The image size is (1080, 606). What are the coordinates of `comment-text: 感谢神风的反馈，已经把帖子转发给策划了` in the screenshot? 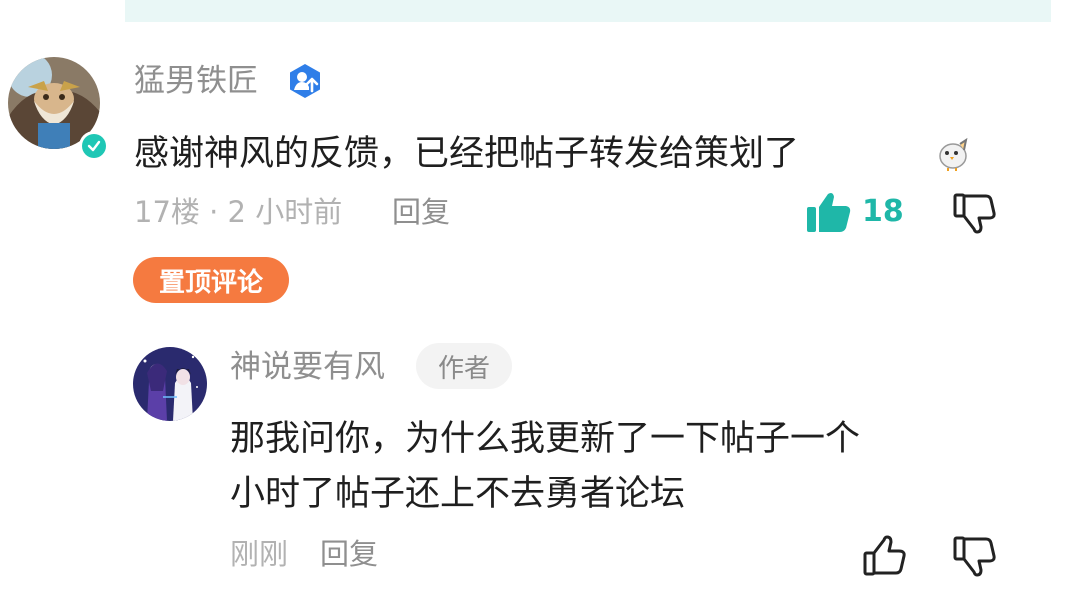 It's located at (467, 154).